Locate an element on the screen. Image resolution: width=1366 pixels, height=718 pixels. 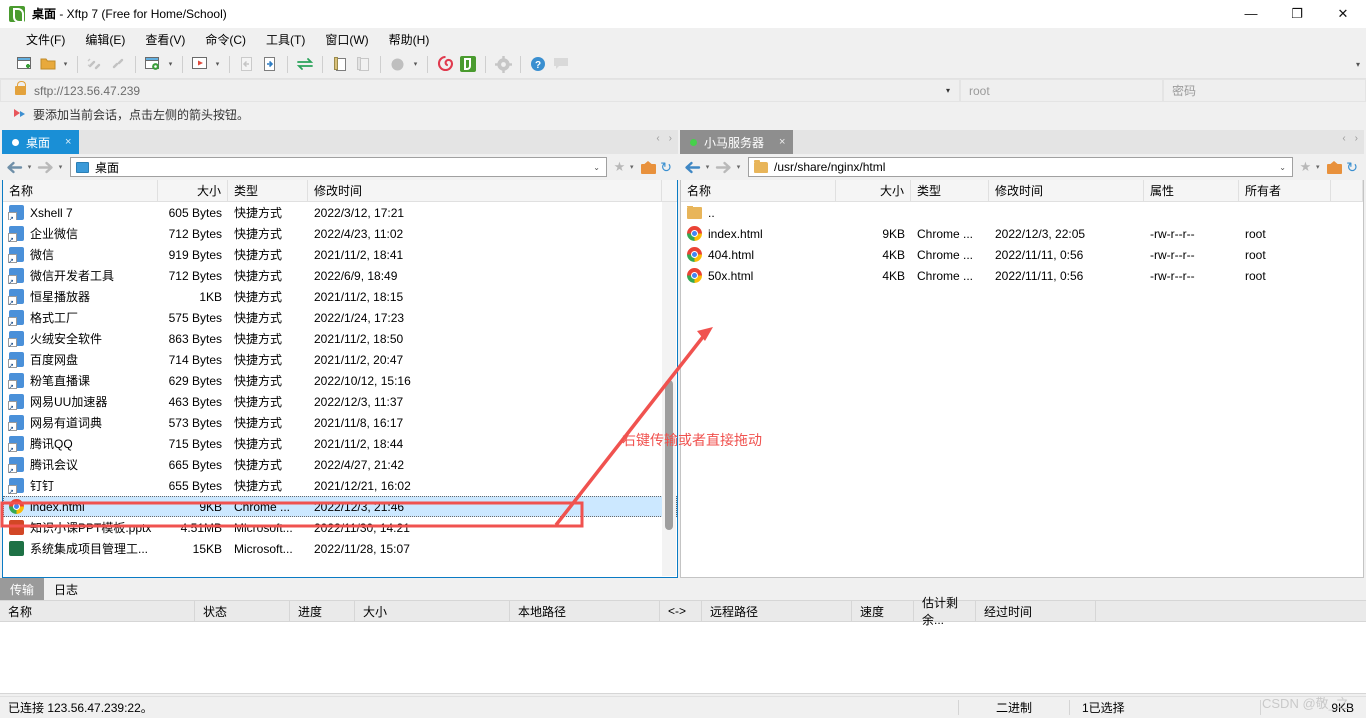
transfer-col-remote-path: 远程路径 is located at coordinates (777, 611).